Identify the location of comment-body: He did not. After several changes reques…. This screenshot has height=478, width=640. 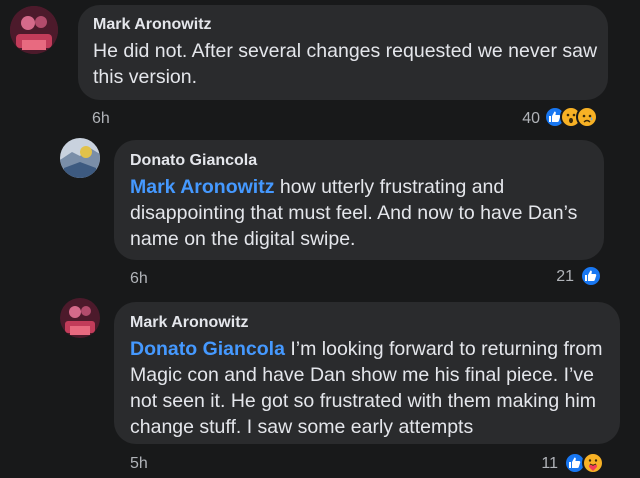
(345, 64).